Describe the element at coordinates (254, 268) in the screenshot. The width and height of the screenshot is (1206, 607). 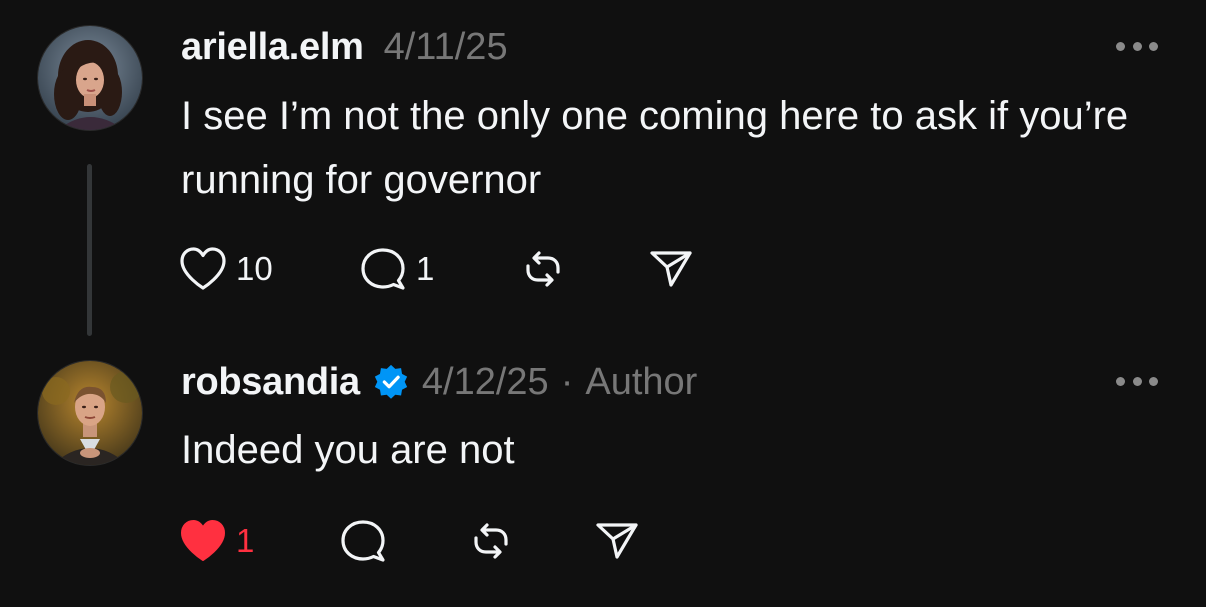
I see `like-count: 10` at that location.